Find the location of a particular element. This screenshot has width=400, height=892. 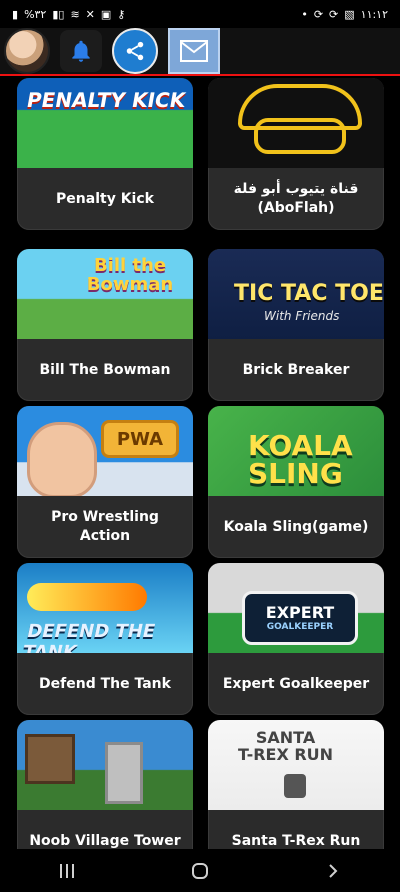

share-icon-svg is located at coordinates (135, 51).